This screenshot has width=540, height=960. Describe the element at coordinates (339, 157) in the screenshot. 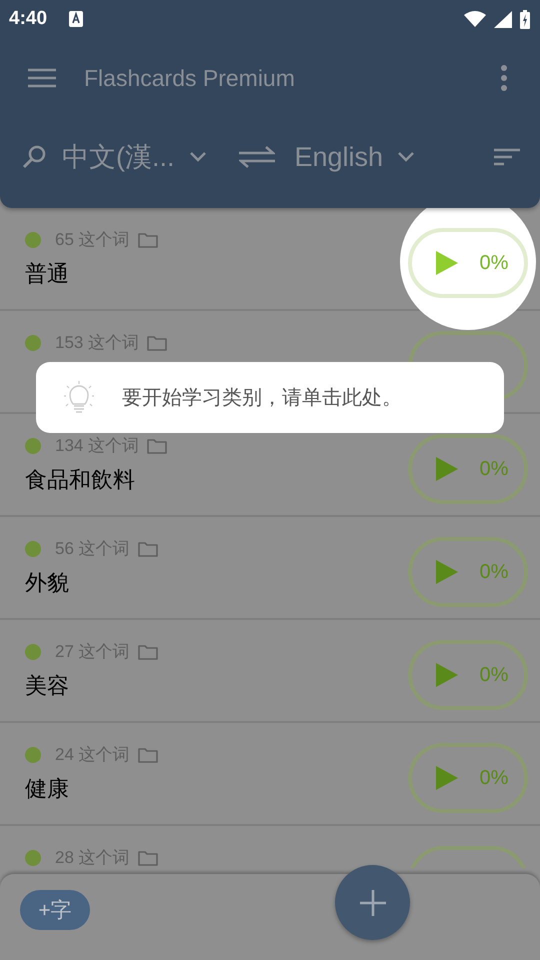

I see `target-language-dropdown: English` at that location.